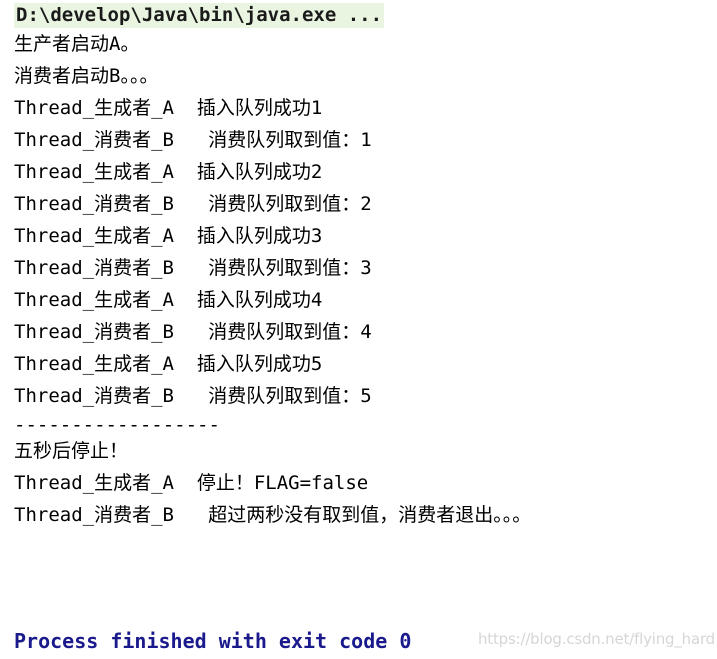 This screenshot has height=659, width=717. I want to click on output-line: 消费者启动B。。。, so click(86, 76).